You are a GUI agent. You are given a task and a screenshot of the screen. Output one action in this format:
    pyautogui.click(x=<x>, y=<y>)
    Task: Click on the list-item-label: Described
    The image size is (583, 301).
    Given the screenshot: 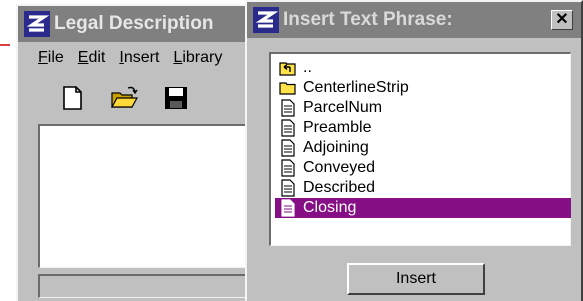 What is the action you would take?
    pyautogui.click(x=339, y=187)
    